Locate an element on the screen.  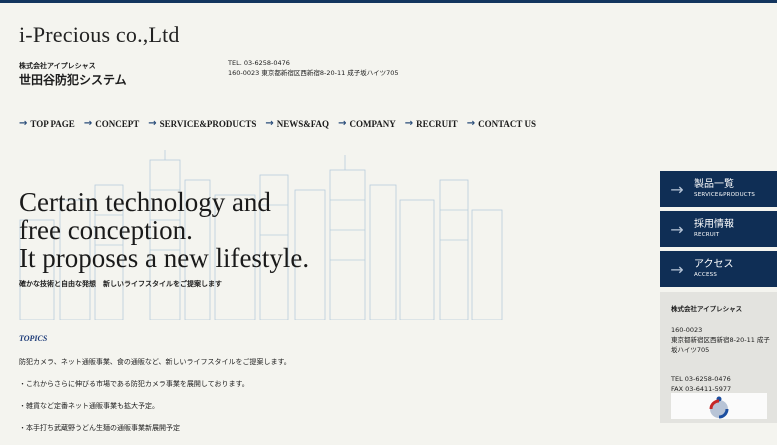
hero-line-2: free conception. is located at coordinates (106, 230).